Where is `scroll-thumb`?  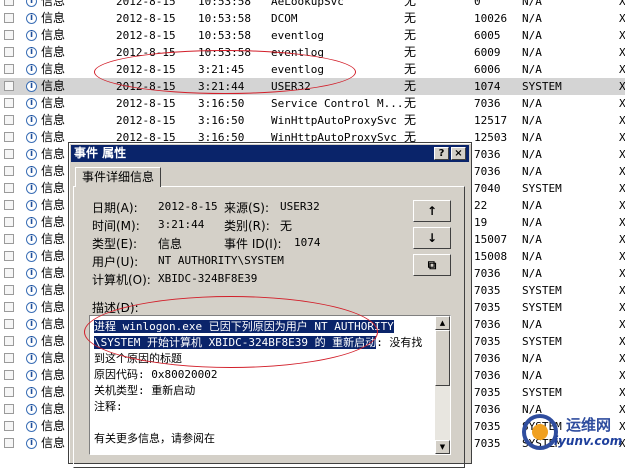 scroll-thumb is located at coordinates (442, 358).